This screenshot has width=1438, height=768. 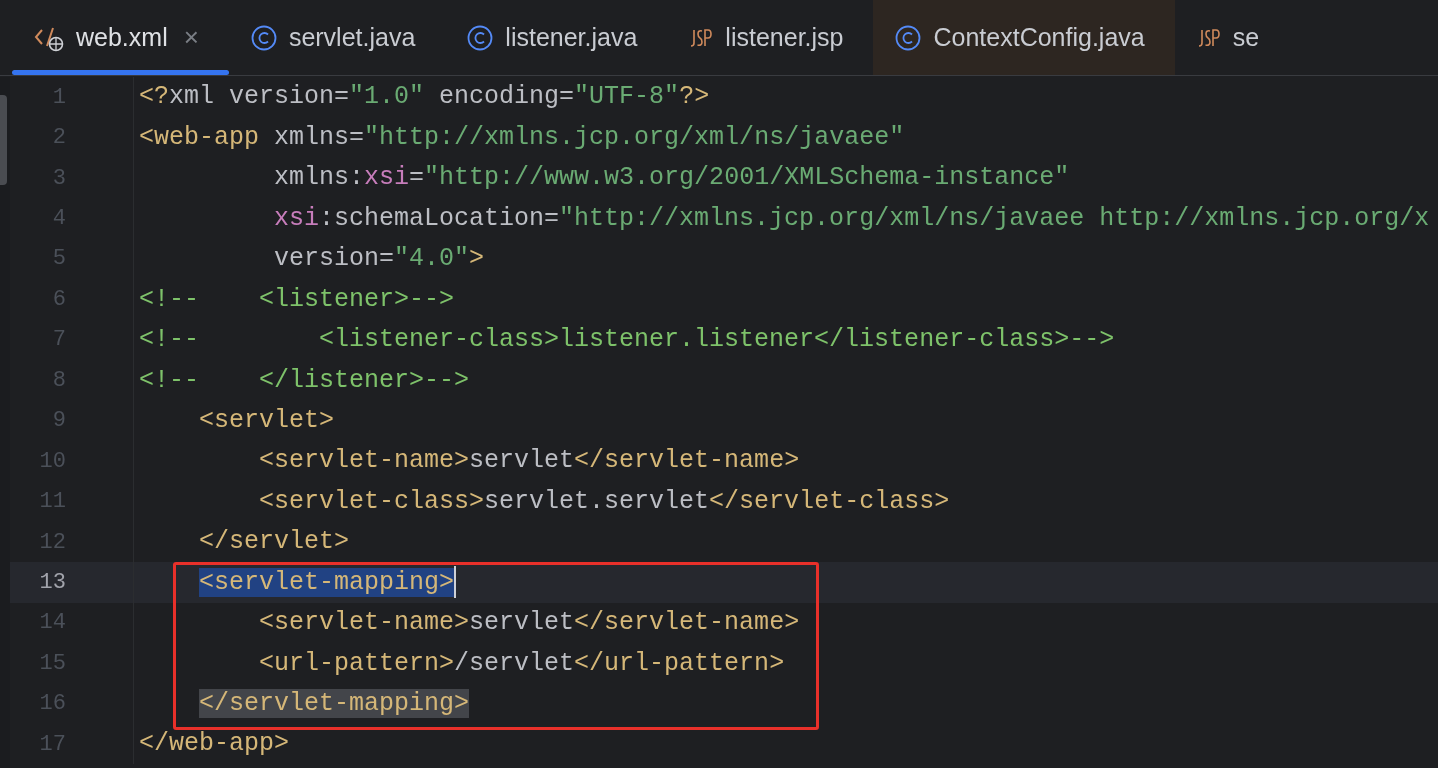 I want to click on editor-tab: web.xml ×, so click(x=120, y=37).